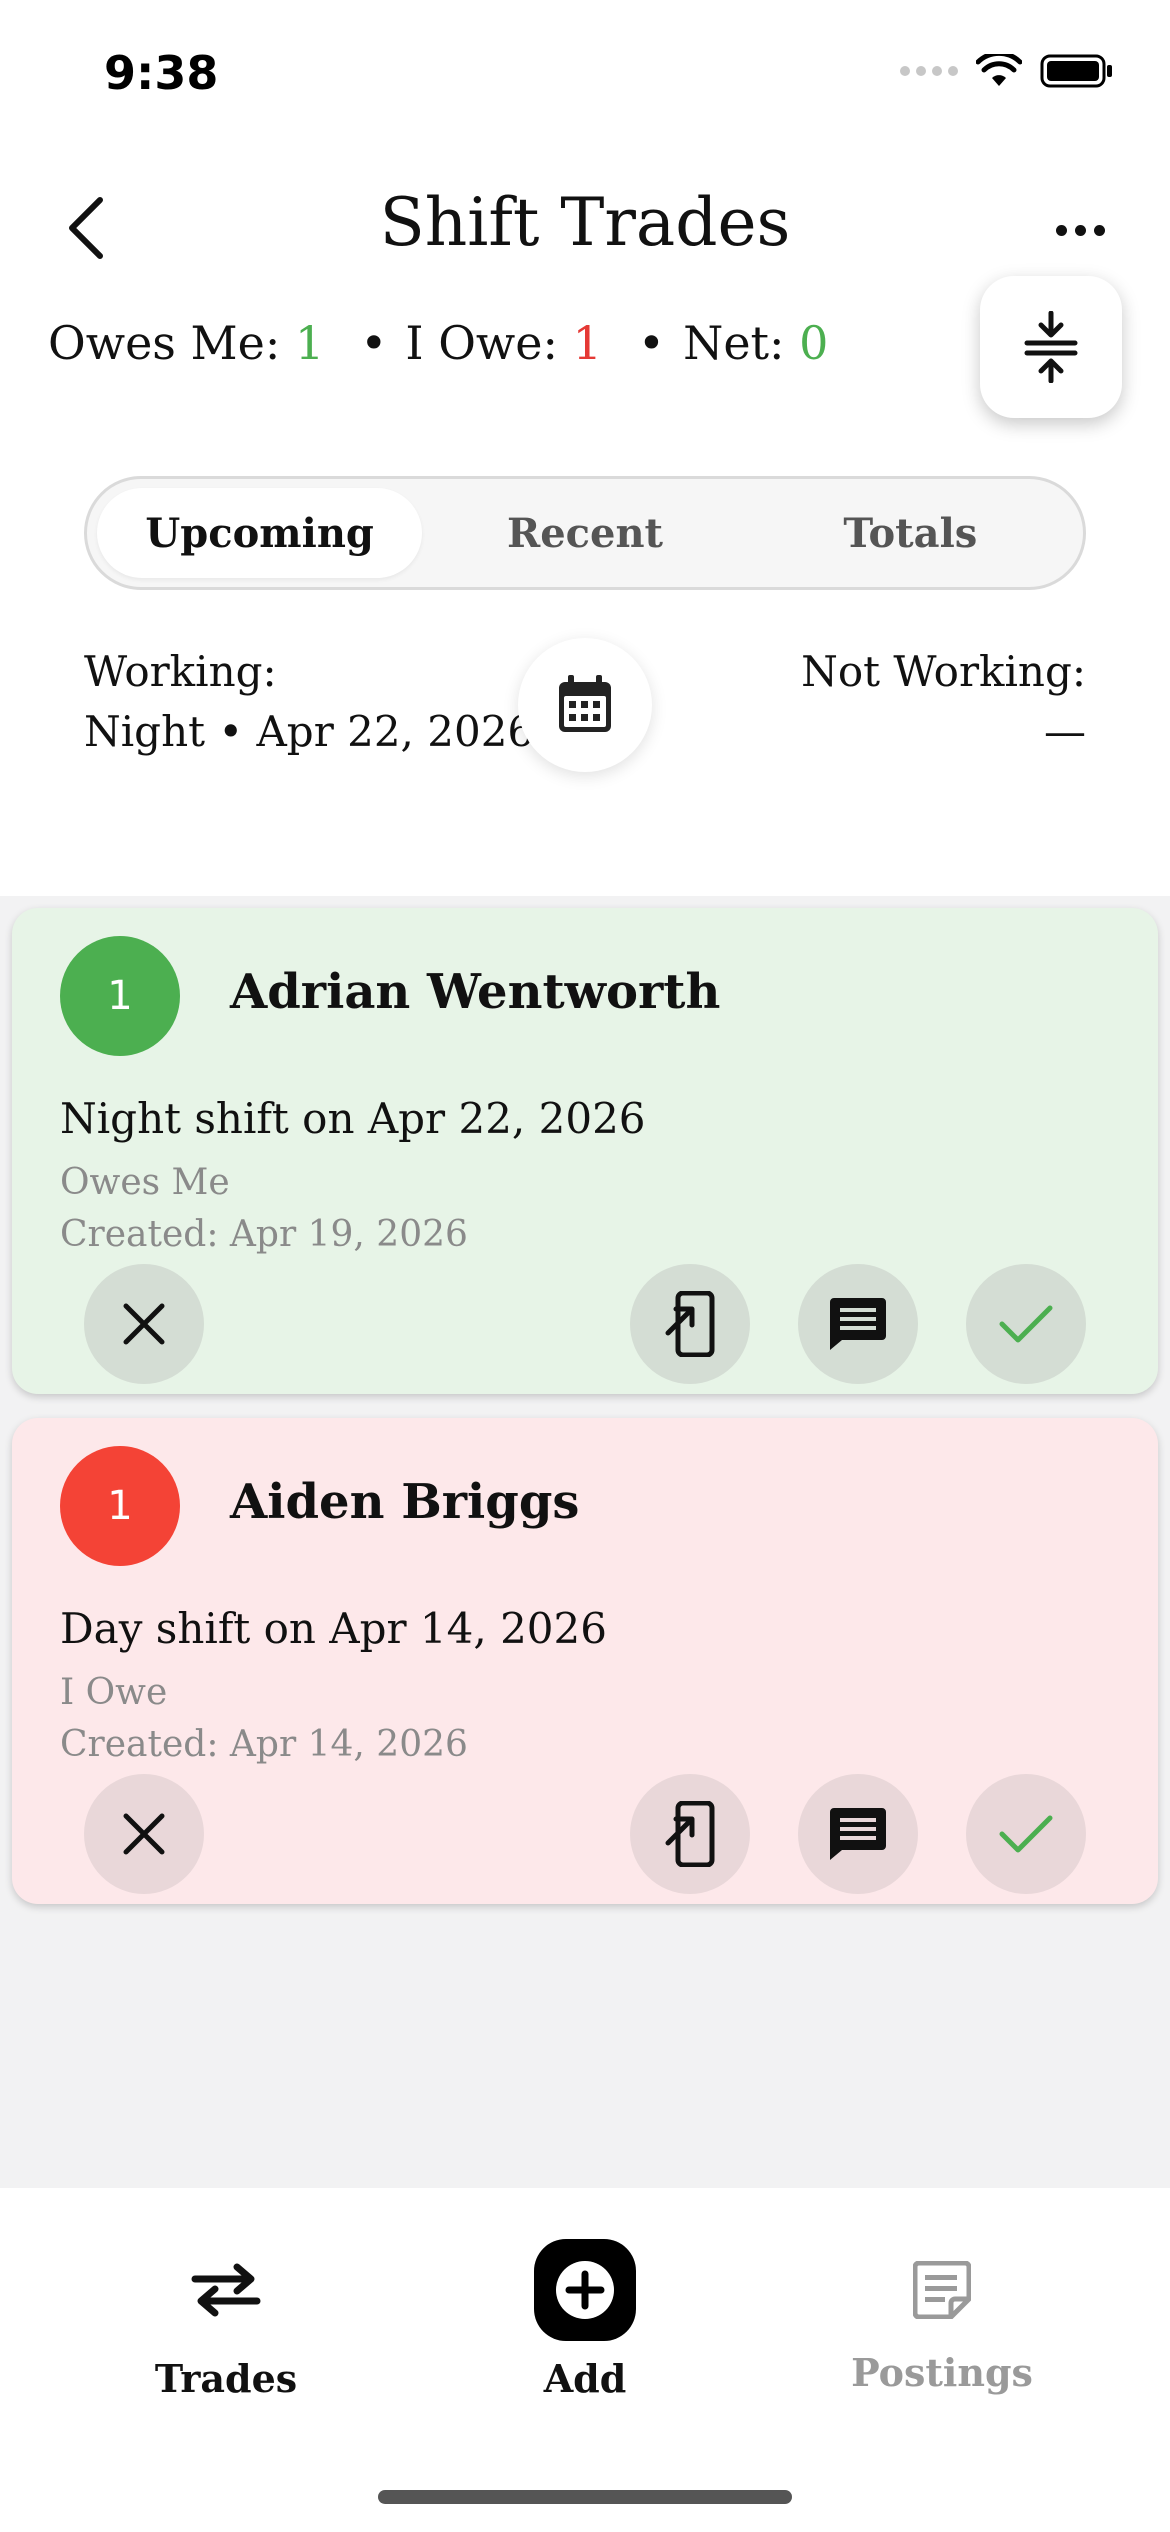 This screenshot has width=1170, height=2532. Describe the element at coordinates (309, 343) in the screenshot. I see `owes-me-value: 1` at that location.